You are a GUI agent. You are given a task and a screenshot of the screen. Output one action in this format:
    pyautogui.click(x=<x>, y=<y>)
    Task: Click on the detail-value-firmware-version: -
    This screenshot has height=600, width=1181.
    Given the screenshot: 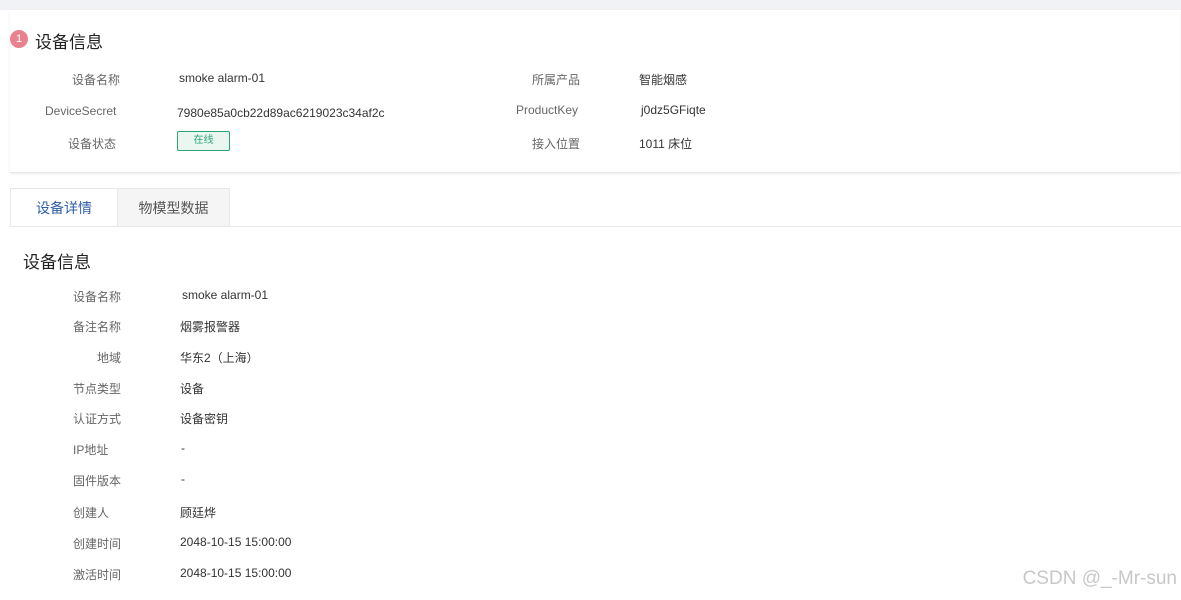 What is the action you would take?
    pyautogui.click(x=183, y=479)
    